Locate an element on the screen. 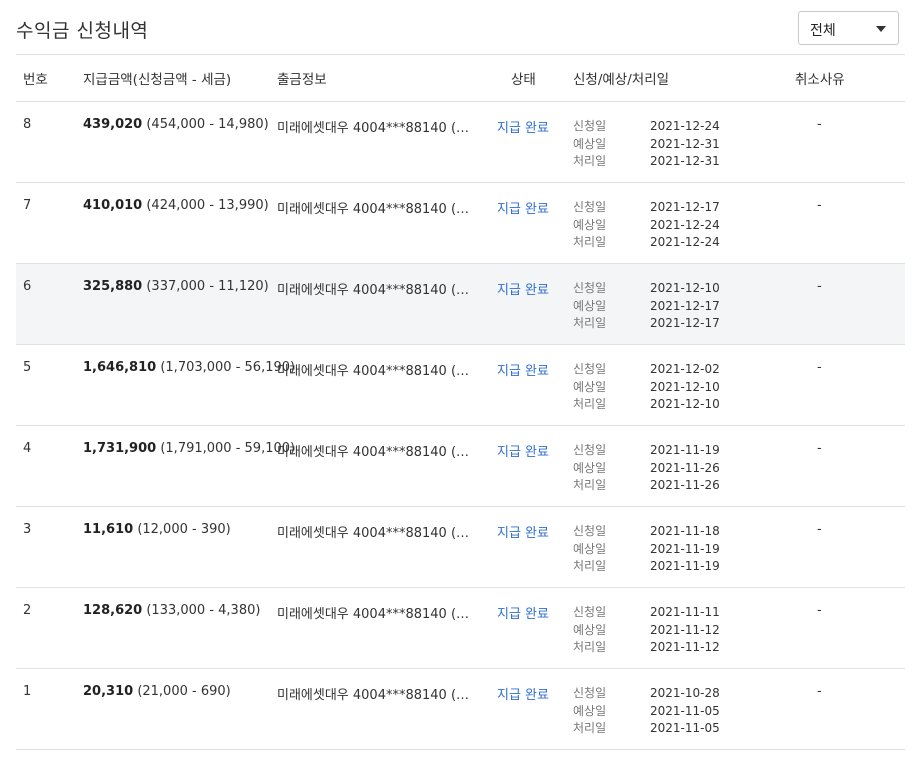  processed-date: 2021-11-19 is located at coordinates (685, 566).